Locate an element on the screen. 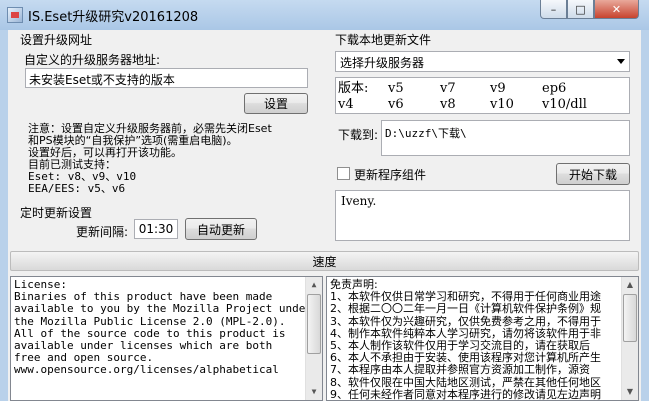  app-icon is located at coordinates (15, 15).